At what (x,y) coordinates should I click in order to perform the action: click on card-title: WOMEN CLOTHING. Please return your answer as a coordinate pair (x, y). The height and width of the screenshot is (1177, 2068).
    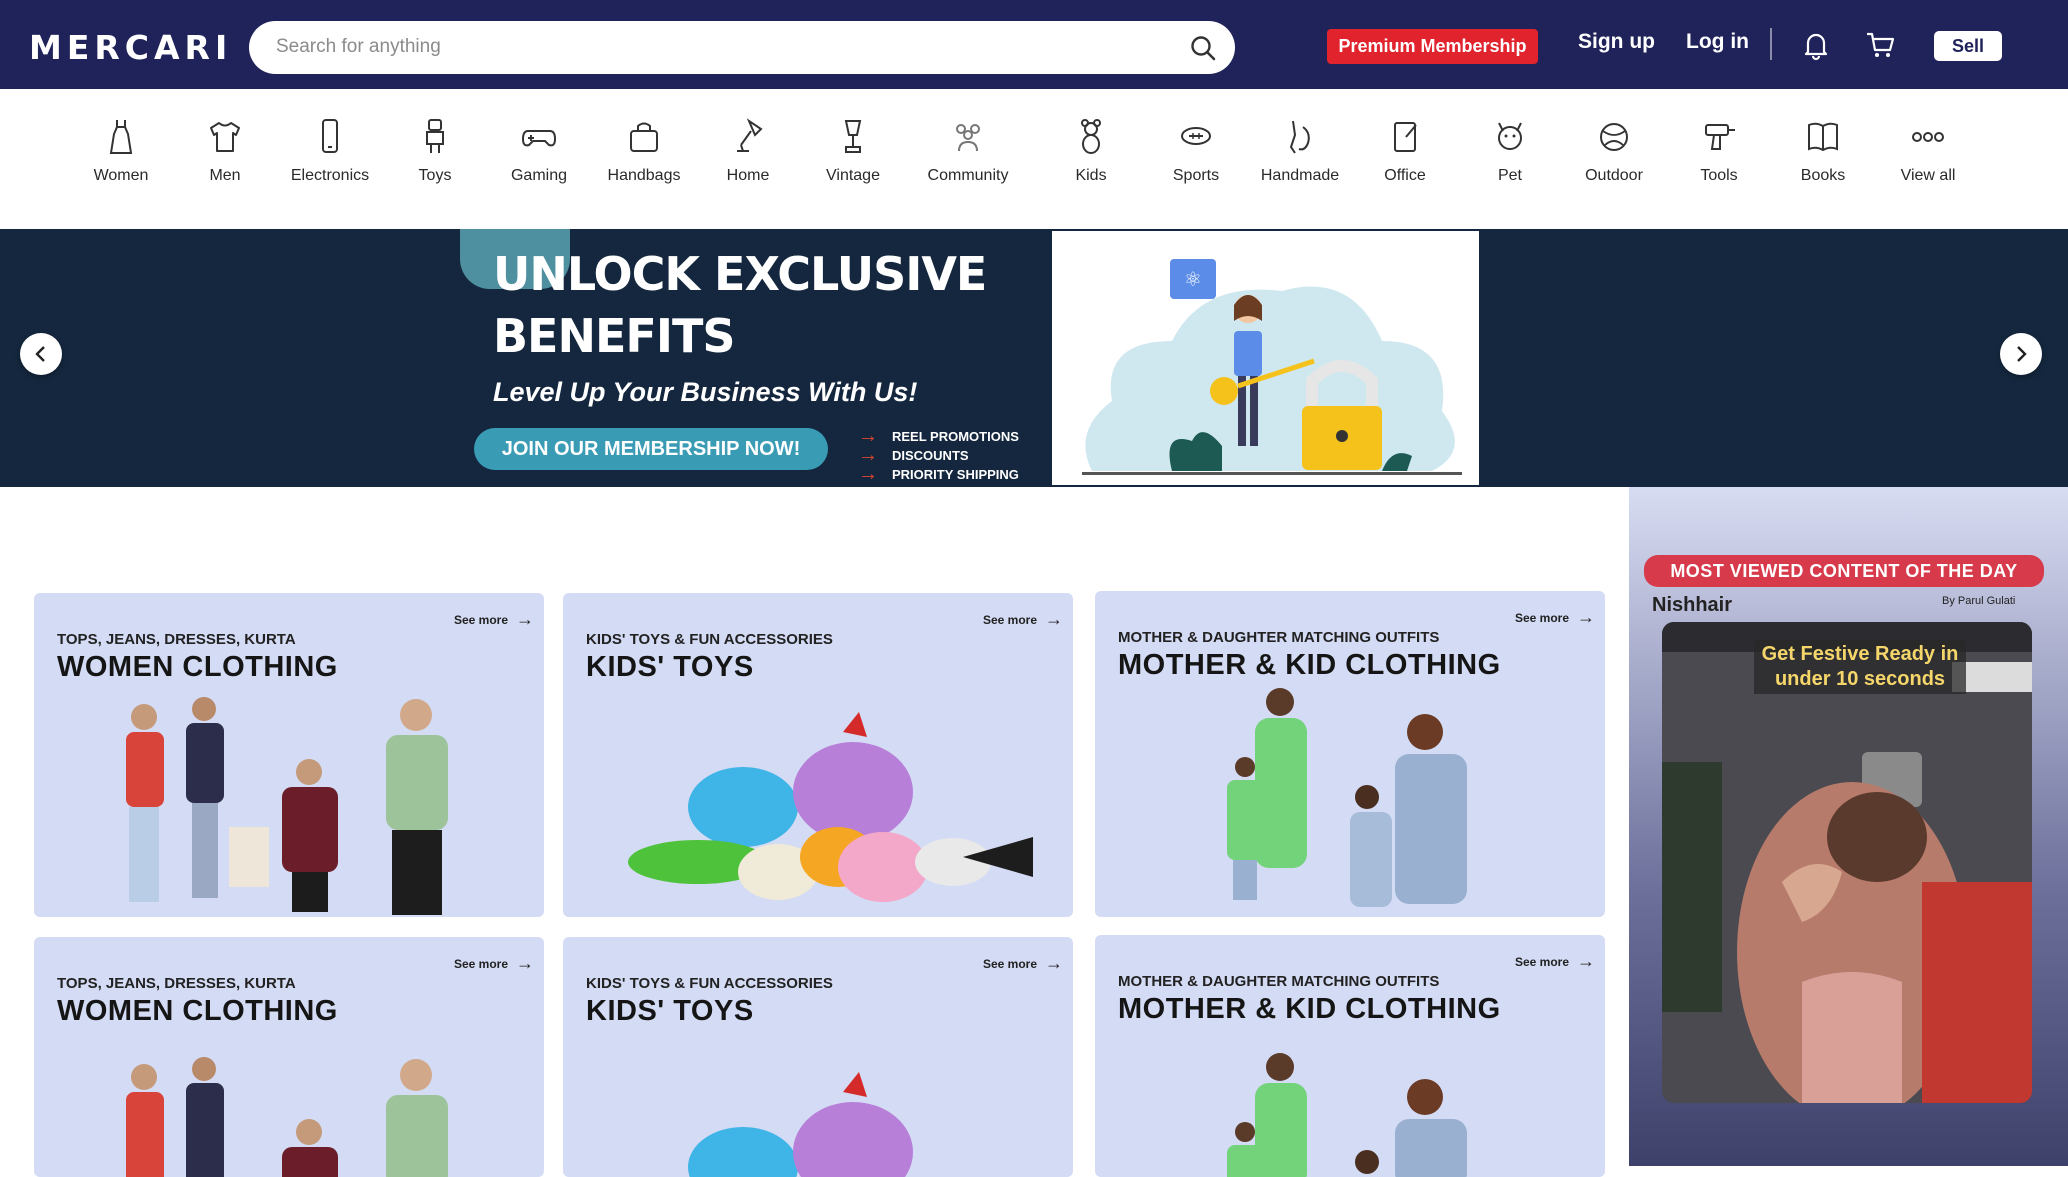
    Looking at the image, I should click on (197, 1011).